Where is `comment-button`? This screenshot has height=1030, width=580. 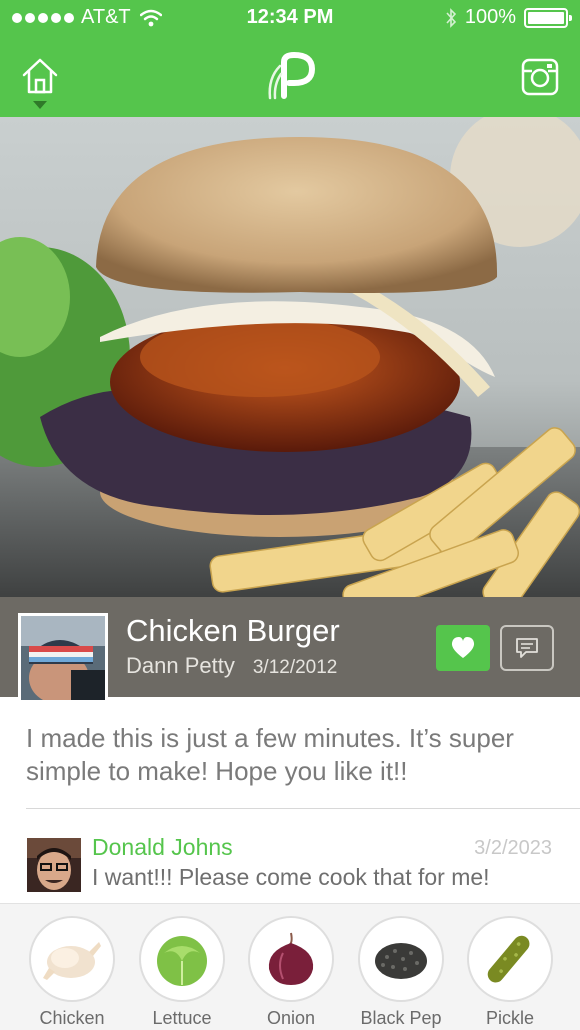 comment-button is located at coordinates (527, 648).